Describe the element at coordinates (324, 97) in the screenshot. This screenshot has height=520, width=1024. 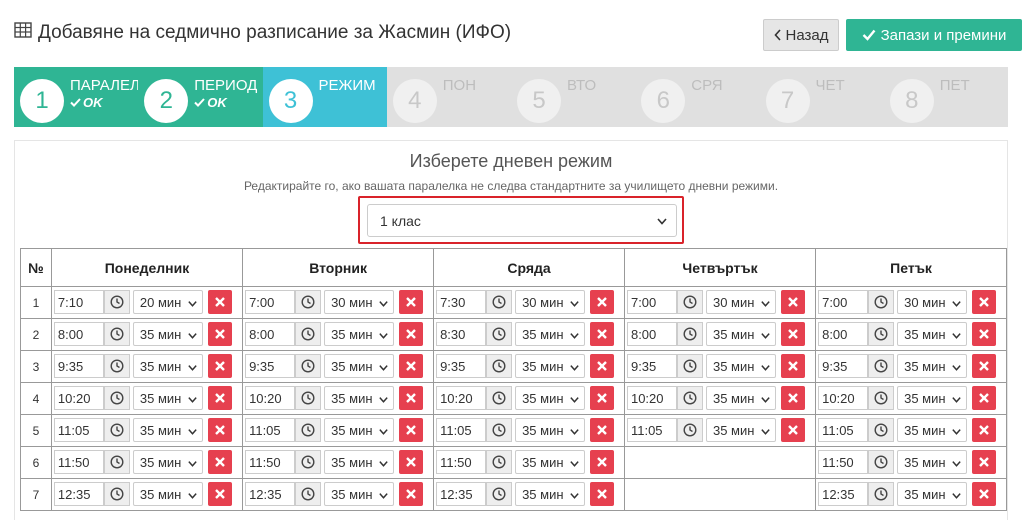
I see `wizard-step-3: 3 РЕЖИМ` at that location.